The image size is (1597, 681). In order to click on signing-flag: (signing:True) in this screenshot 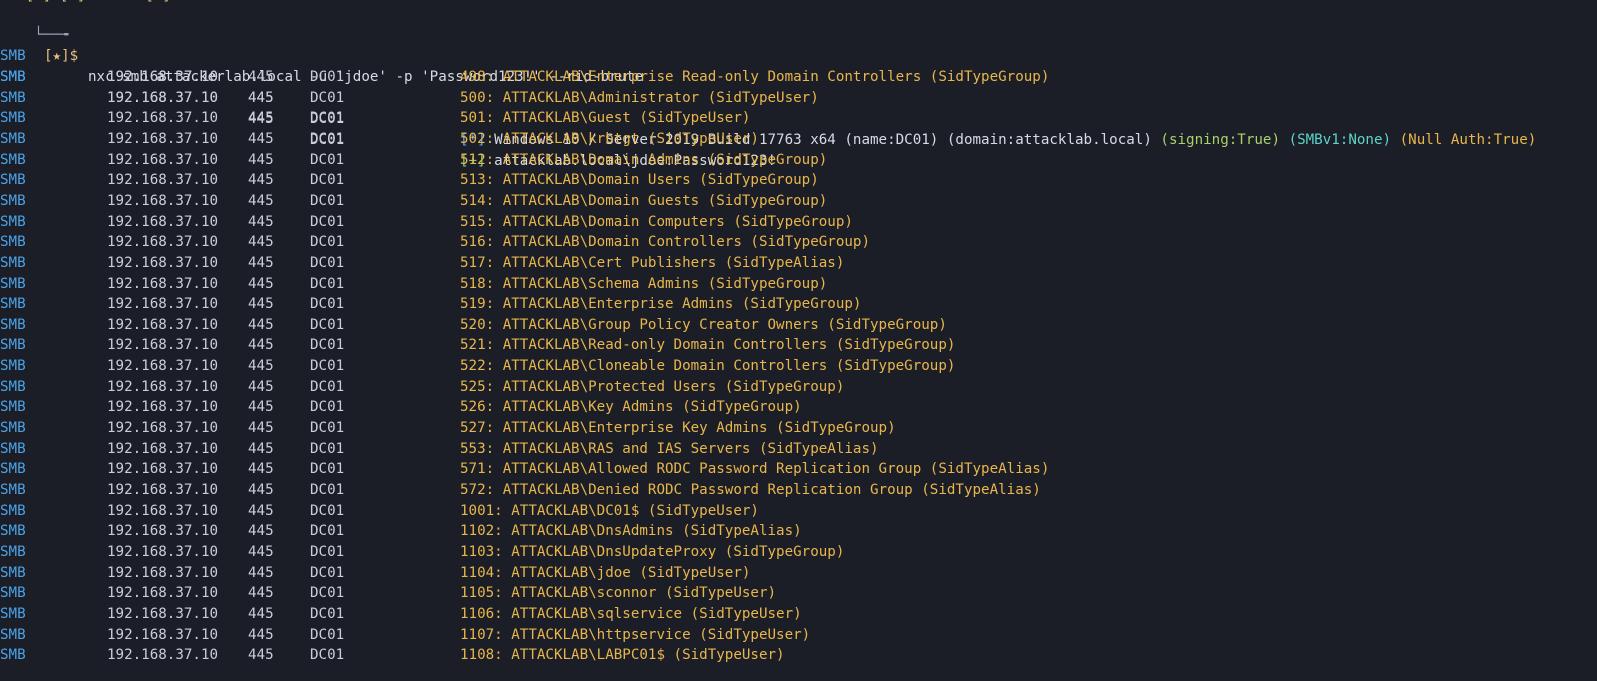, I will do `click(1220, 140)`.